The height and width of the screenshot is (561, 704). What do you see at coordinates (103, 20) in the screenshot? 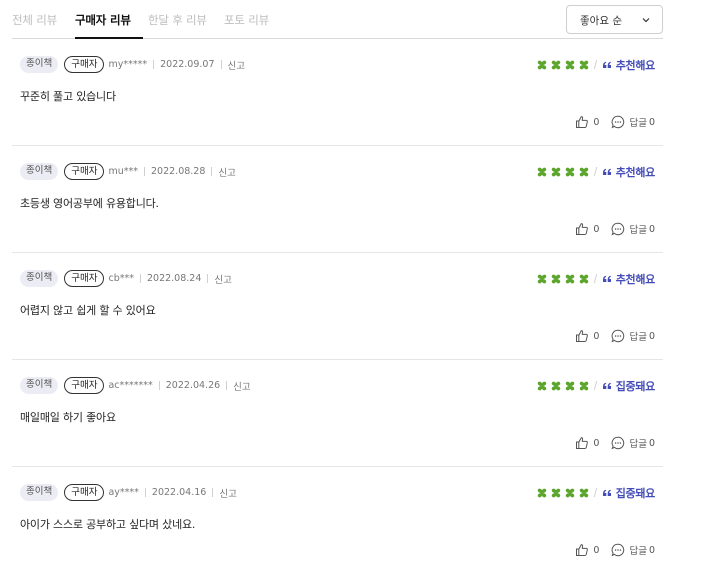
I see `tab-buyer-reviews: 구매자 리뷰` at bounding box center [103, 20].